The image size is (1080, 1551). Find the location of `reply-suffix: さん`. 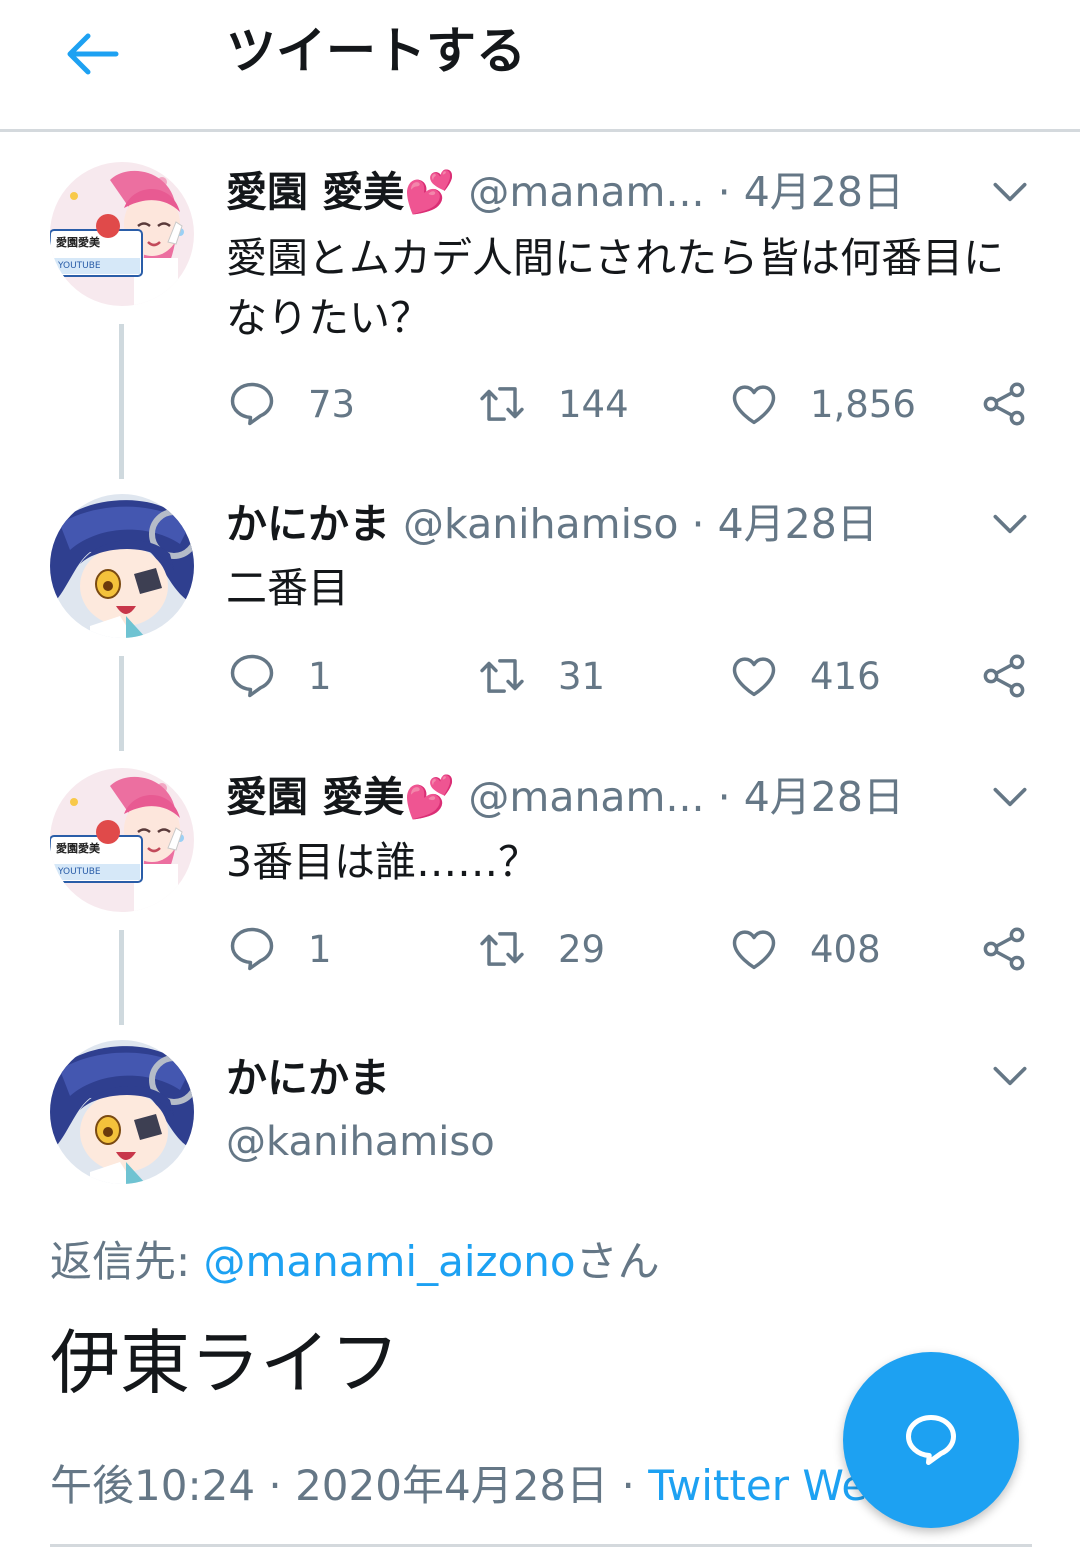

reply-suffix: さん is located at coordinates (617, 1261).